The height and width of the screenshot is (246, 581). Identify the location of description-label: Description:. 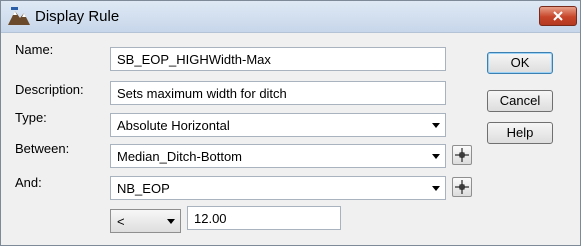
(49, 89).